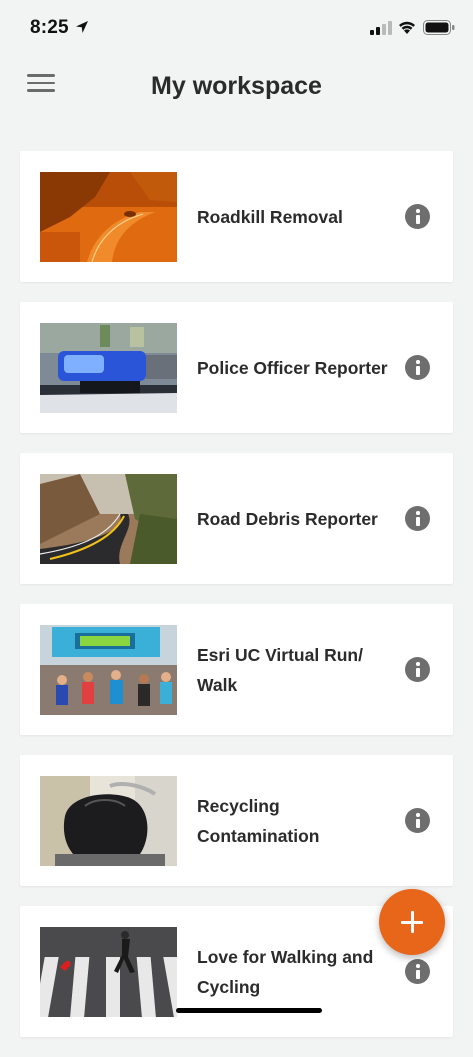  Describe the element at coordinates (236, 86) in the screenshot. I see `page-title: My workspace` at that location.